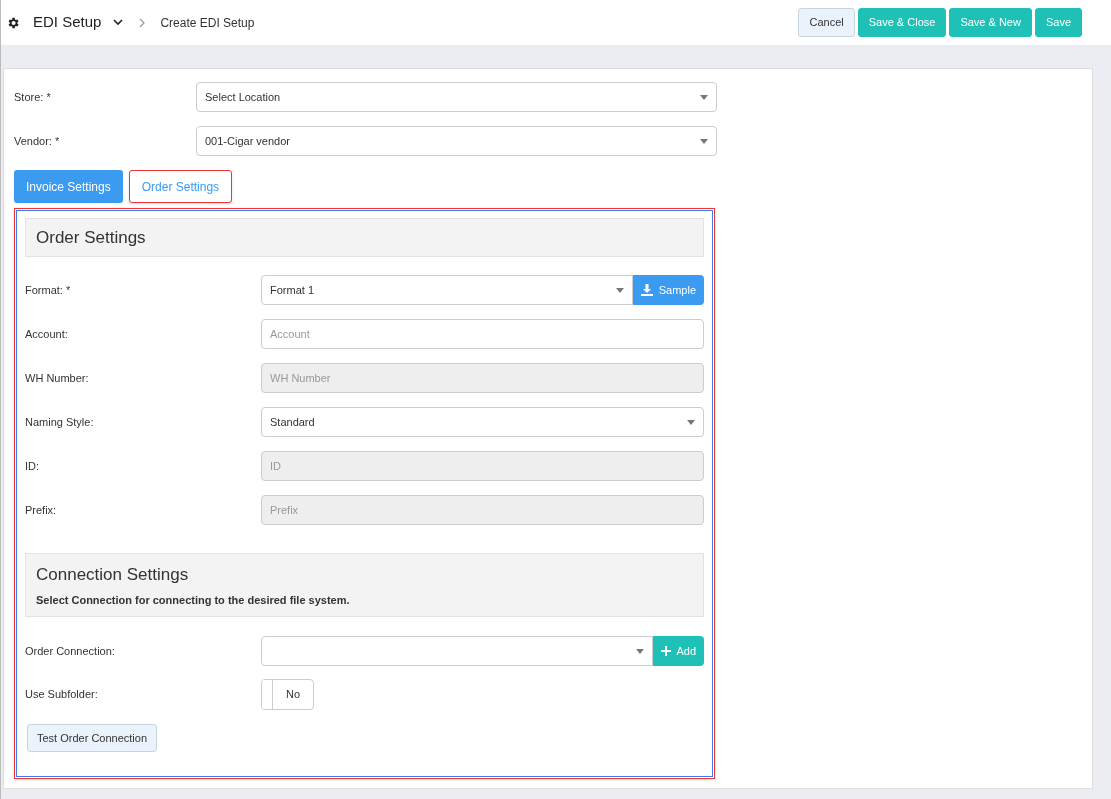  Describe the element at coordinates (62, 695) in the screenshot. I see `field-label: Use Subfolder:` at that location.